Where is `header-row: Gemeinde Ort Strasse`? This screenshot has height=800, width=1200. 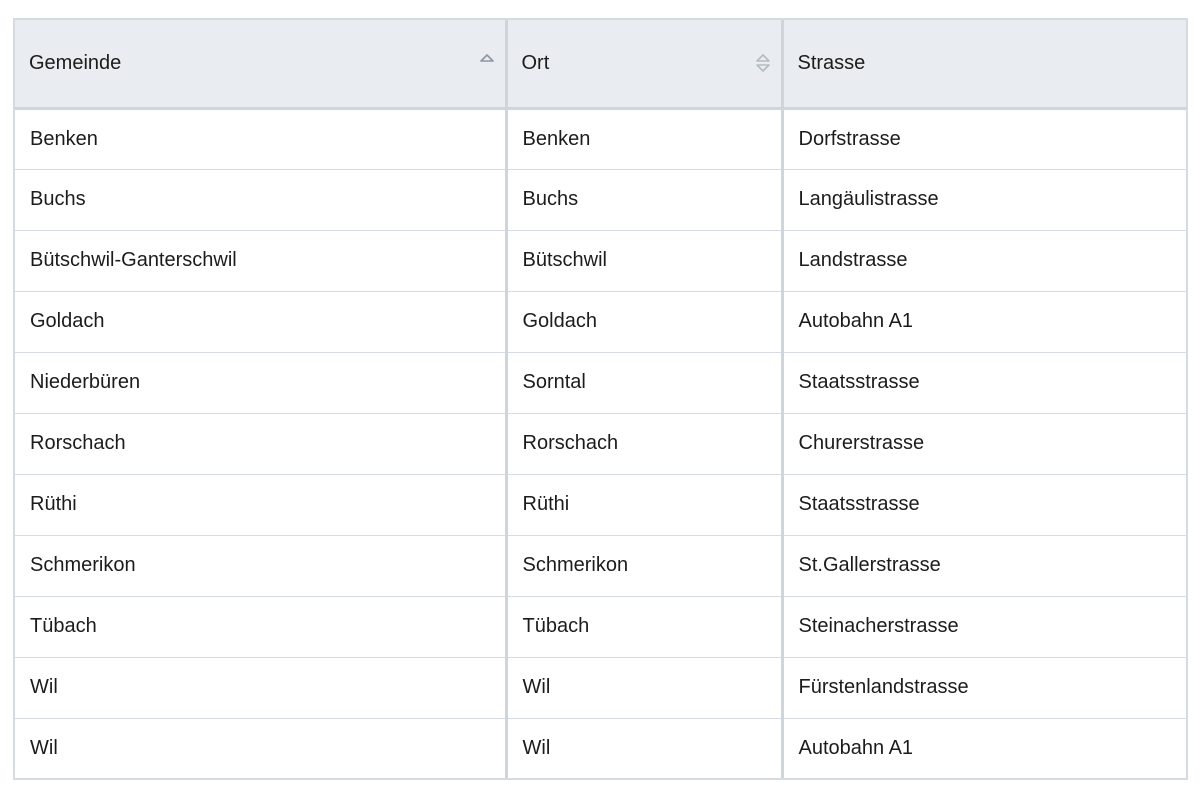 header-row: Gemeinde Ort Strasse is located at coordinates (600, 65).